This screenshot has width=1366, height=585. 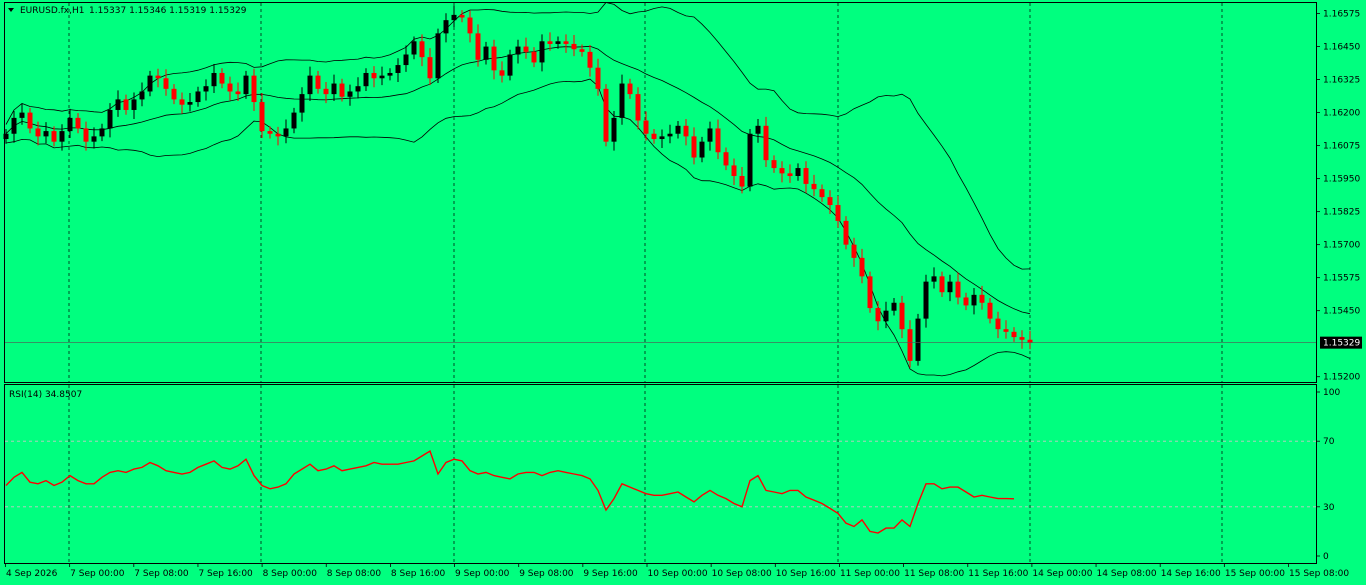 What do you see at coordinates (510, 491) in the screenshot?
I see `rsi-line` at bounding box center [510, 491].